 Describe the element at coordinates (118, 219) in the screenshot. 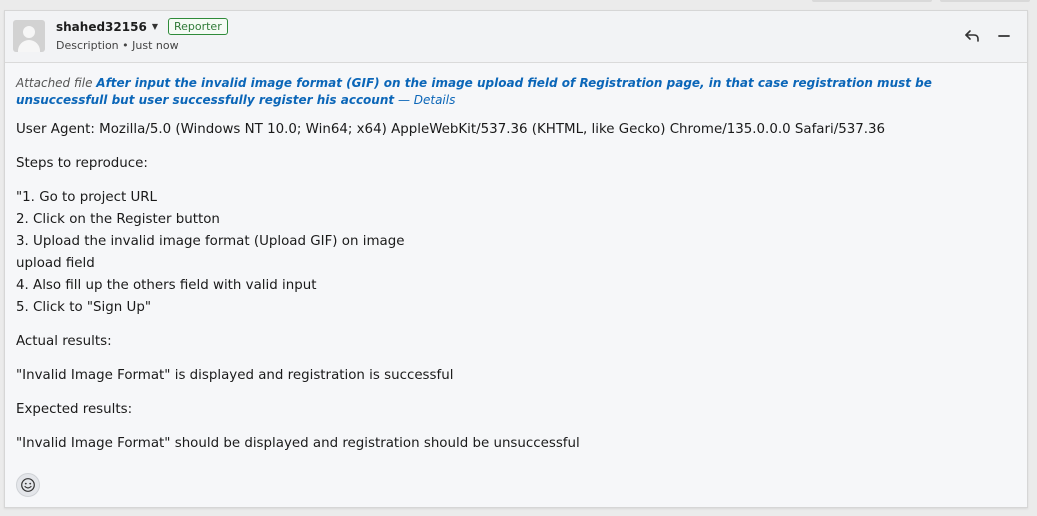

I see `step-line: 2. Click on the Register button` at that location.